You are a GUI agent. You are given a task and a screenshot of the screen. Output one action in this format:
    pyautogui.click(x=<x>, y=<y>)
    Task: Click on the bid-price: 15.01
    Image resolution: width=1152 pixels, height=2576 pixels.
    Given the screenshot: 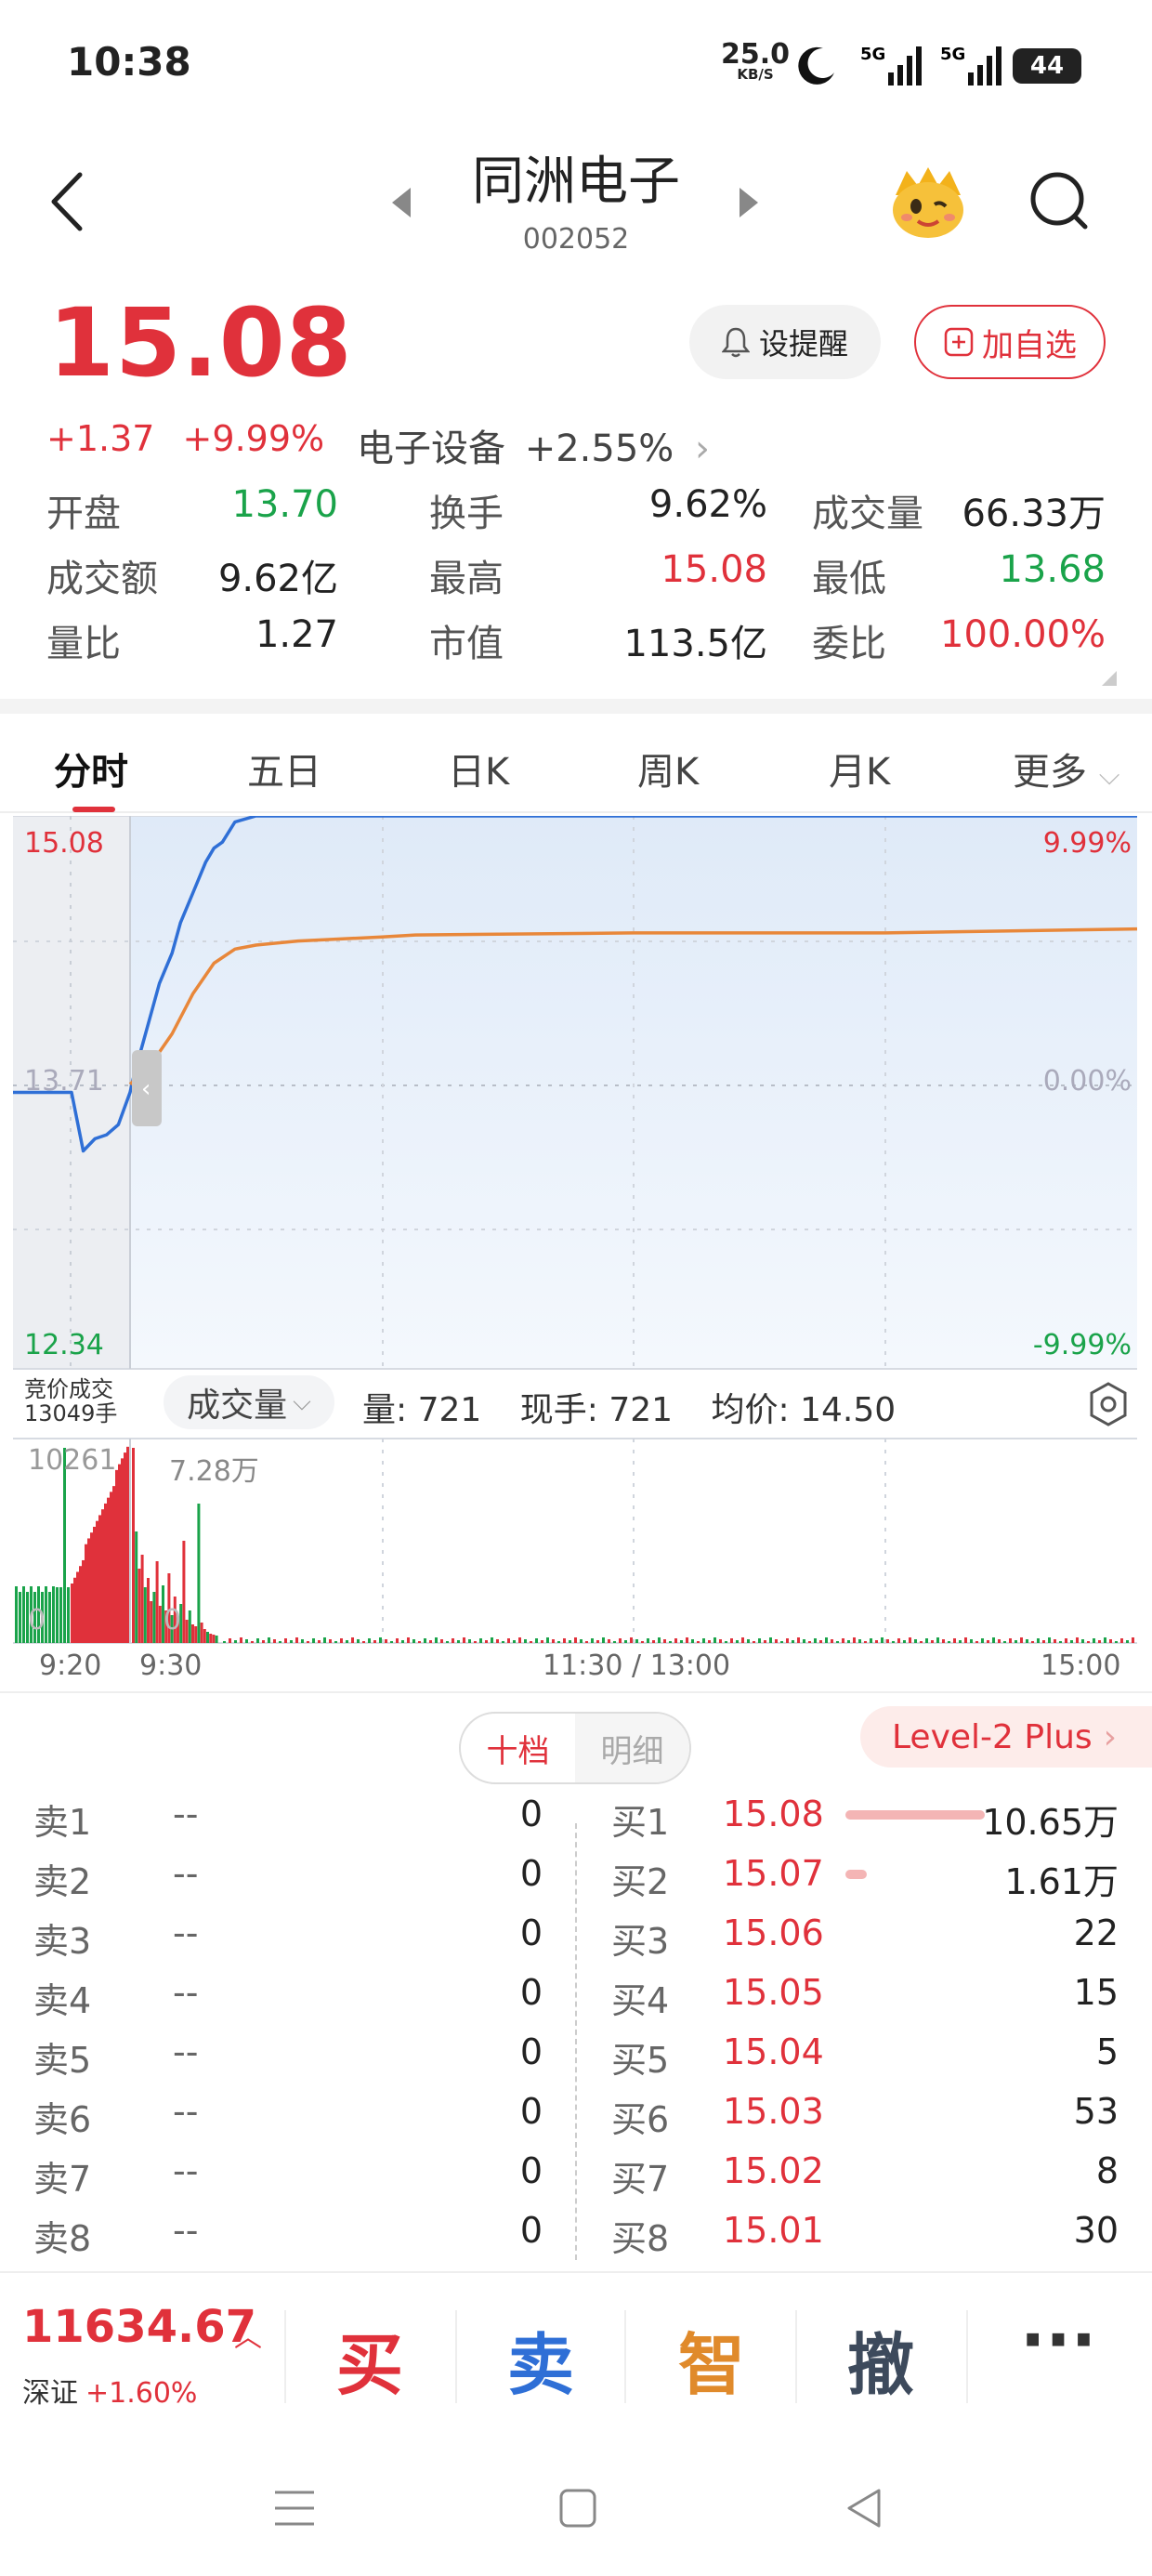 What is the action you would take?
    pyautogui.click(x=773, y=2230)
    